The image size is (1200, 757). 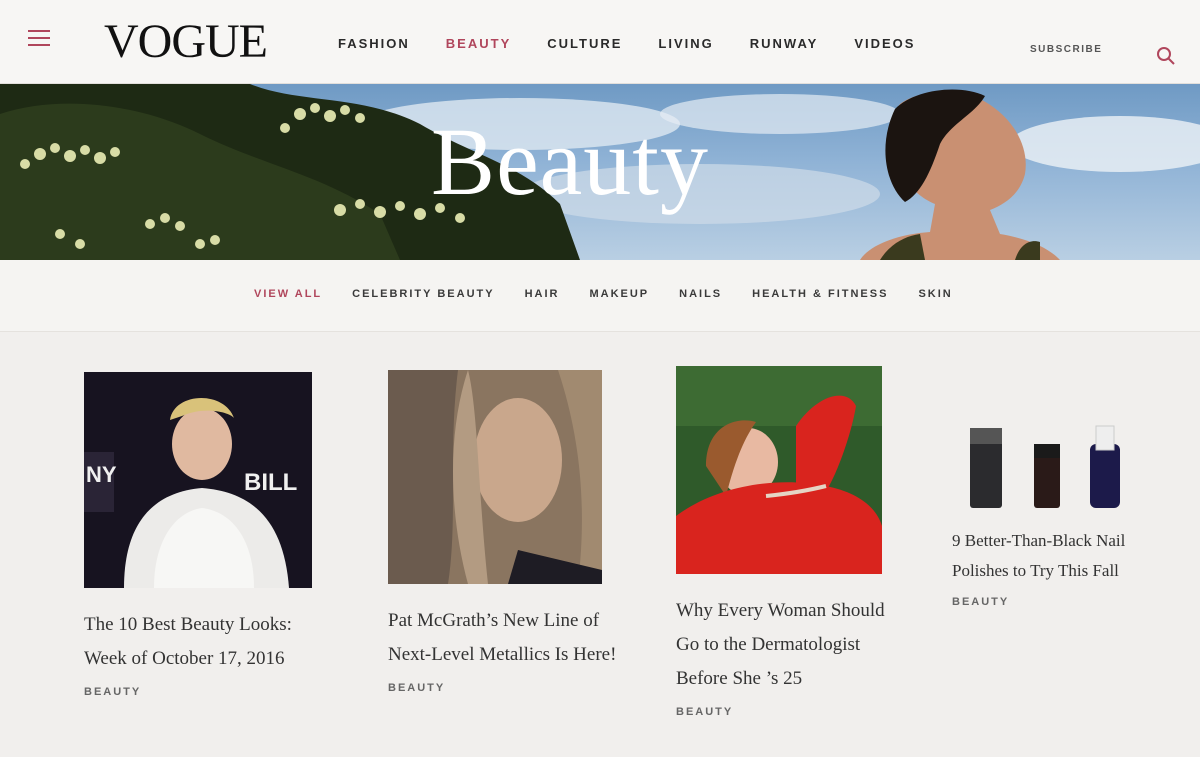 I want to click on subnav-item-health-fitness: HEALTH & FITNESS, so click(x=820, y=294).